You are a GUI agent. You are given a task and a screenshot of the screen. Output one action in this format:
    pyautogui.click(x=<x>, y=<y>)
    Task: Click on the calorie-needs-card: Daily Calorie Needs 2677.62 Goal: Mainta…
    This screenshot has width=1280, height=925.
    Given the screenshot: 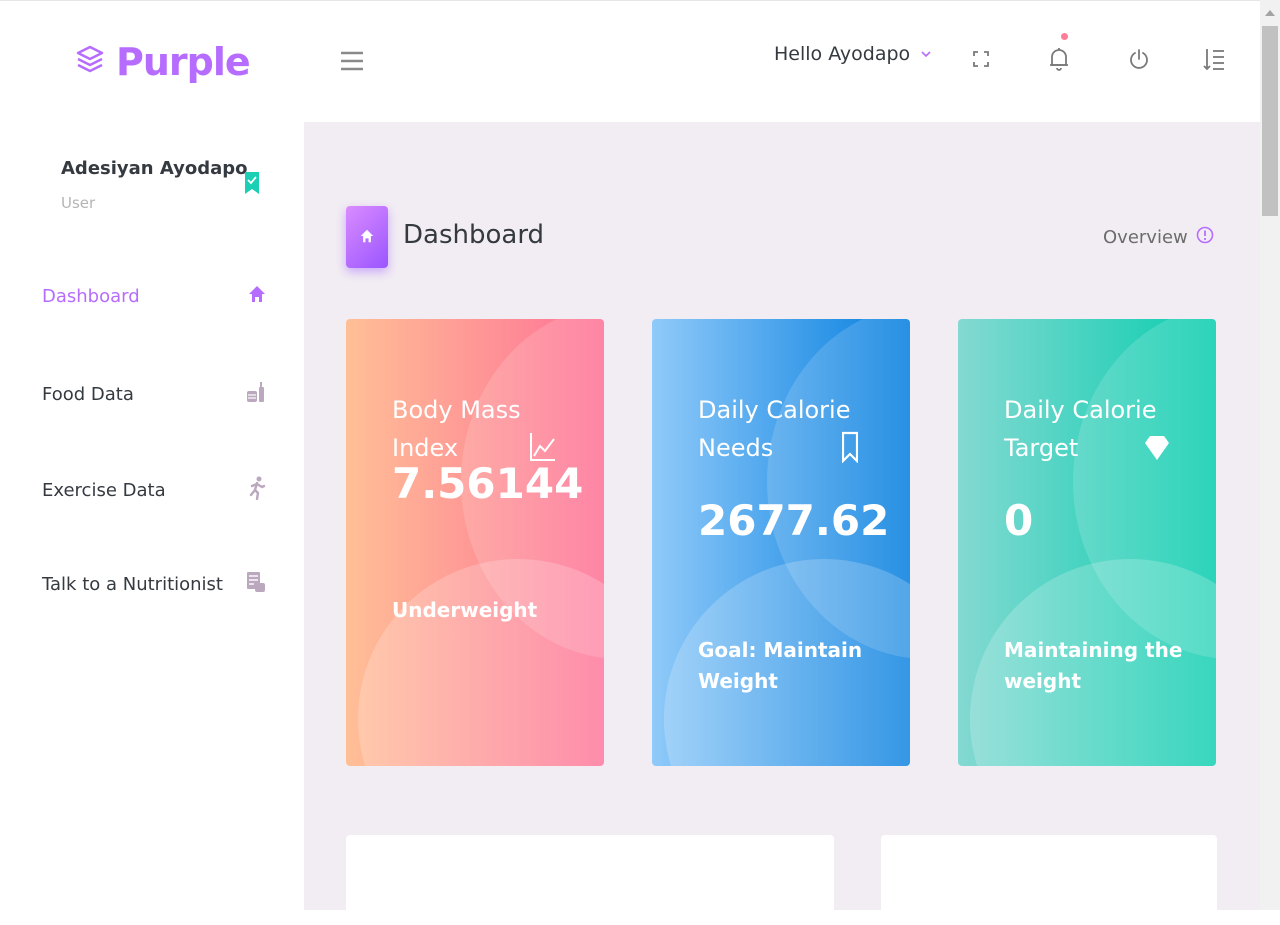 What is the action you would take?
    pyautogui.click(x=781, y=542)
    